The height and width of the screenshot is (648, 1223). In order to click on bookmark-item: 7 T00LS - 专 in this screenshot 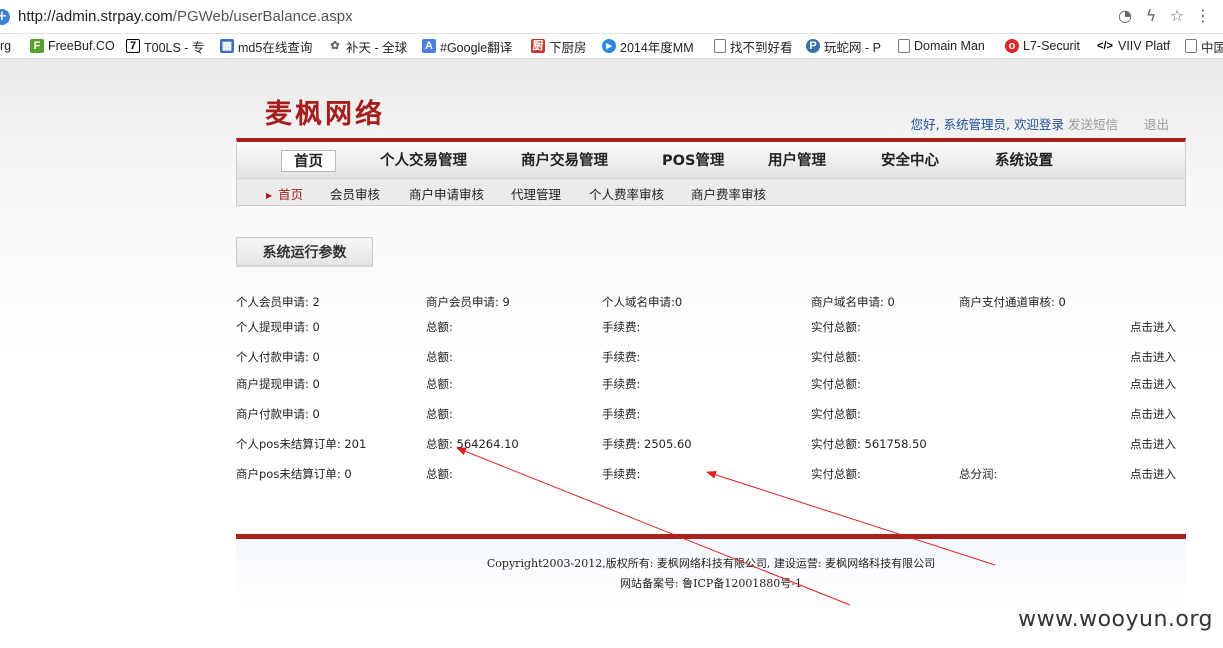, I will do `click(165, 46)`.